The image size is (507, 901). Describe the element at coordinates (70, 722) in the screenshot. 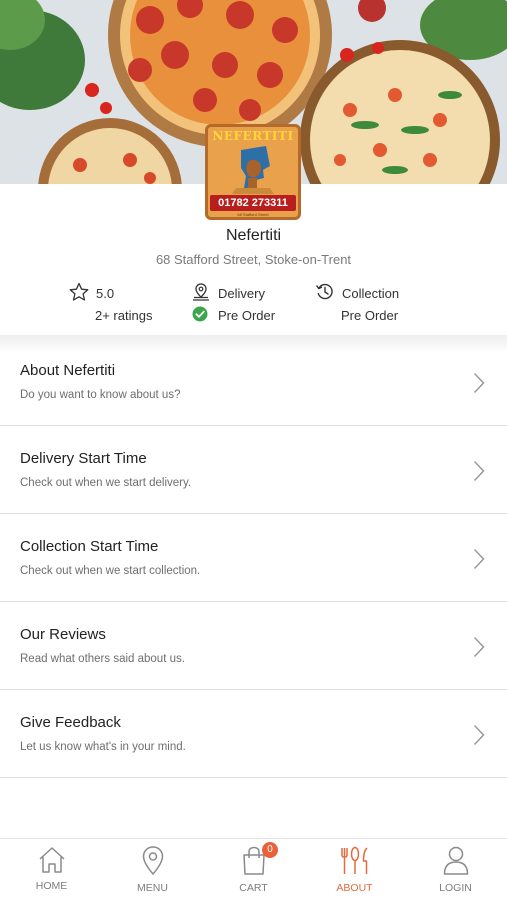

I see `row-title: Give Feedback` at that location.